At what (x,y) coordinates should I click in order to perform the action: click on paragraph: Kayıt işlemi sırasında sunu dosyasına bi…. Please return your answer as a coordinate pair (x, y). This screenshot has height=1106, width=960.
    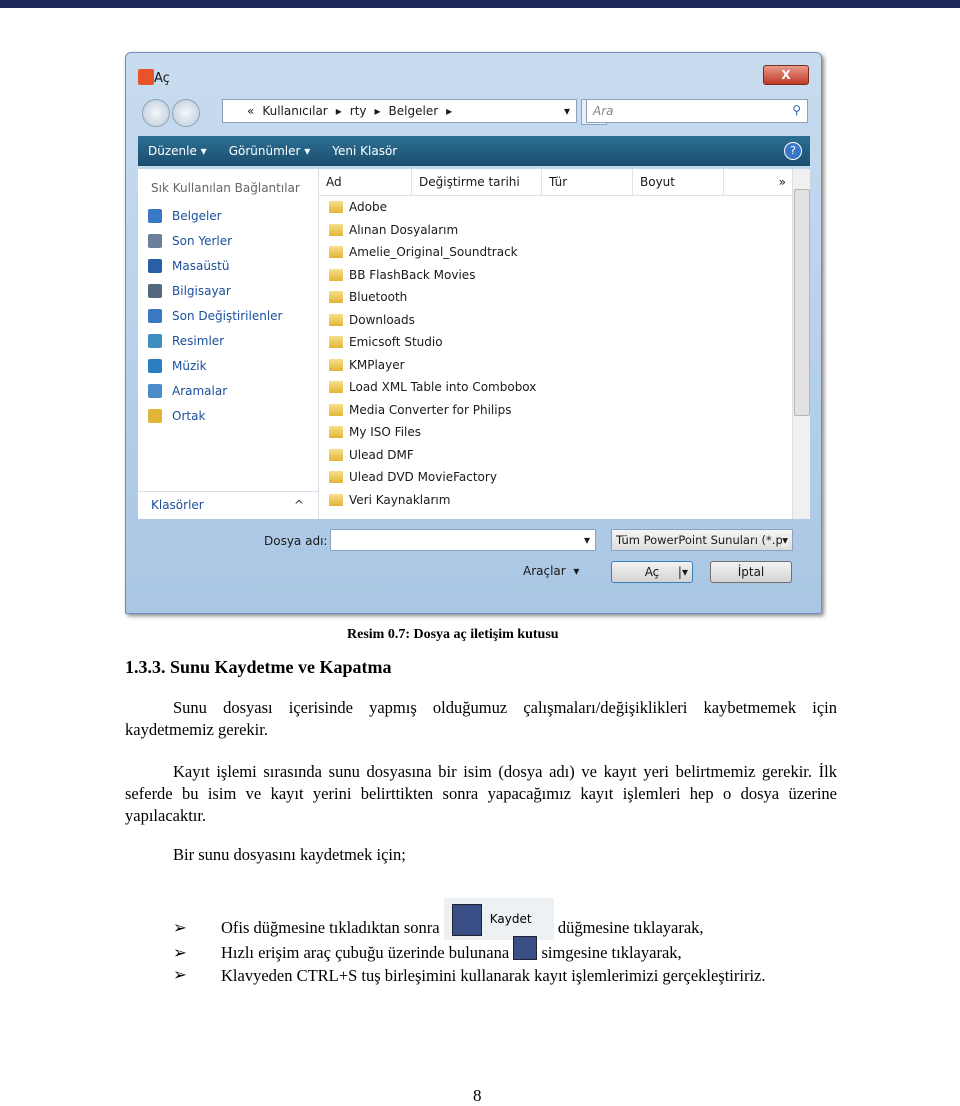
    Looking at the image, I should click on (481, 793).